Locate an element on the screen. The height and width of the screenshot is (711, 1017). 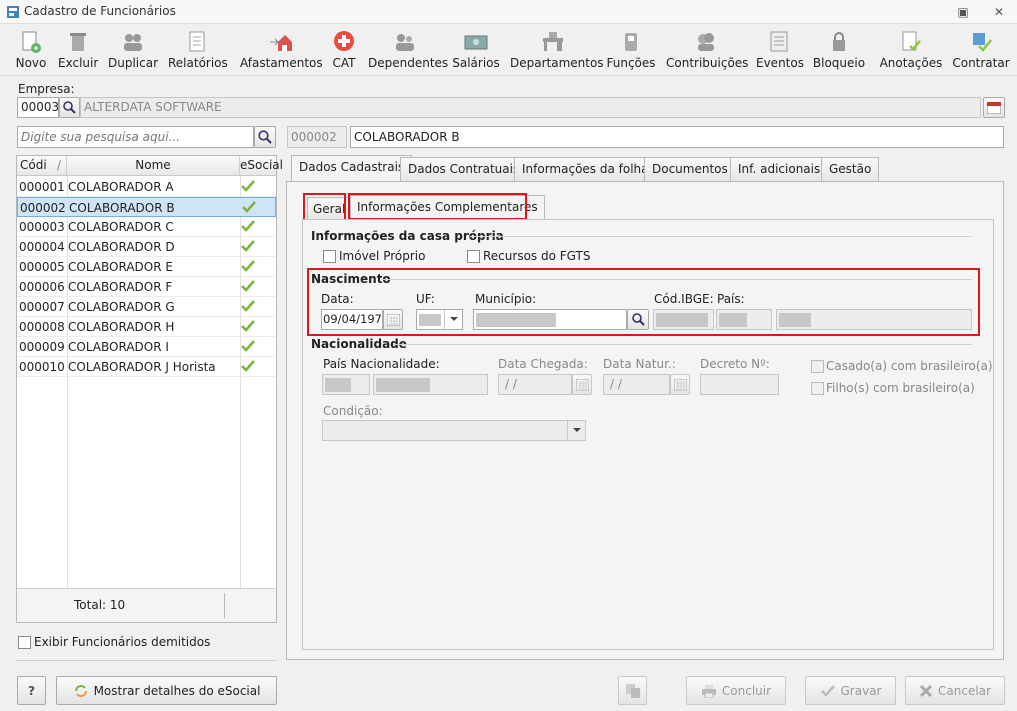
list-icon is located at coordinates (779, 41).